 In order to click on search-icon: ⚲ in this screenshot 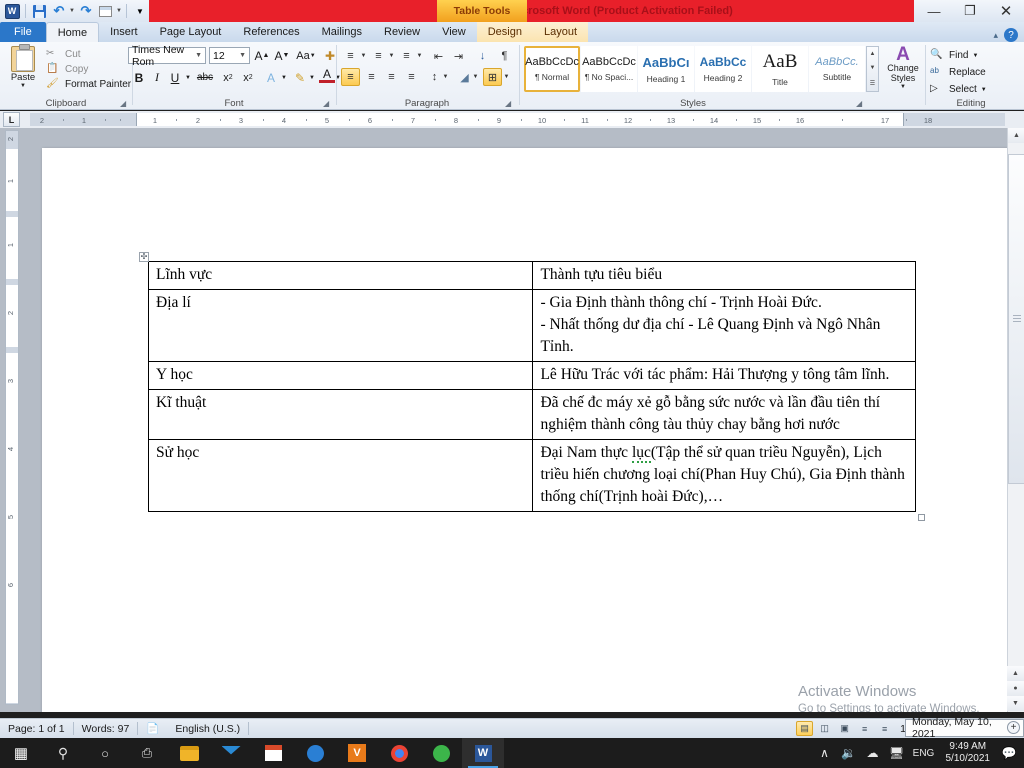, I will do `click(63, 753)`.